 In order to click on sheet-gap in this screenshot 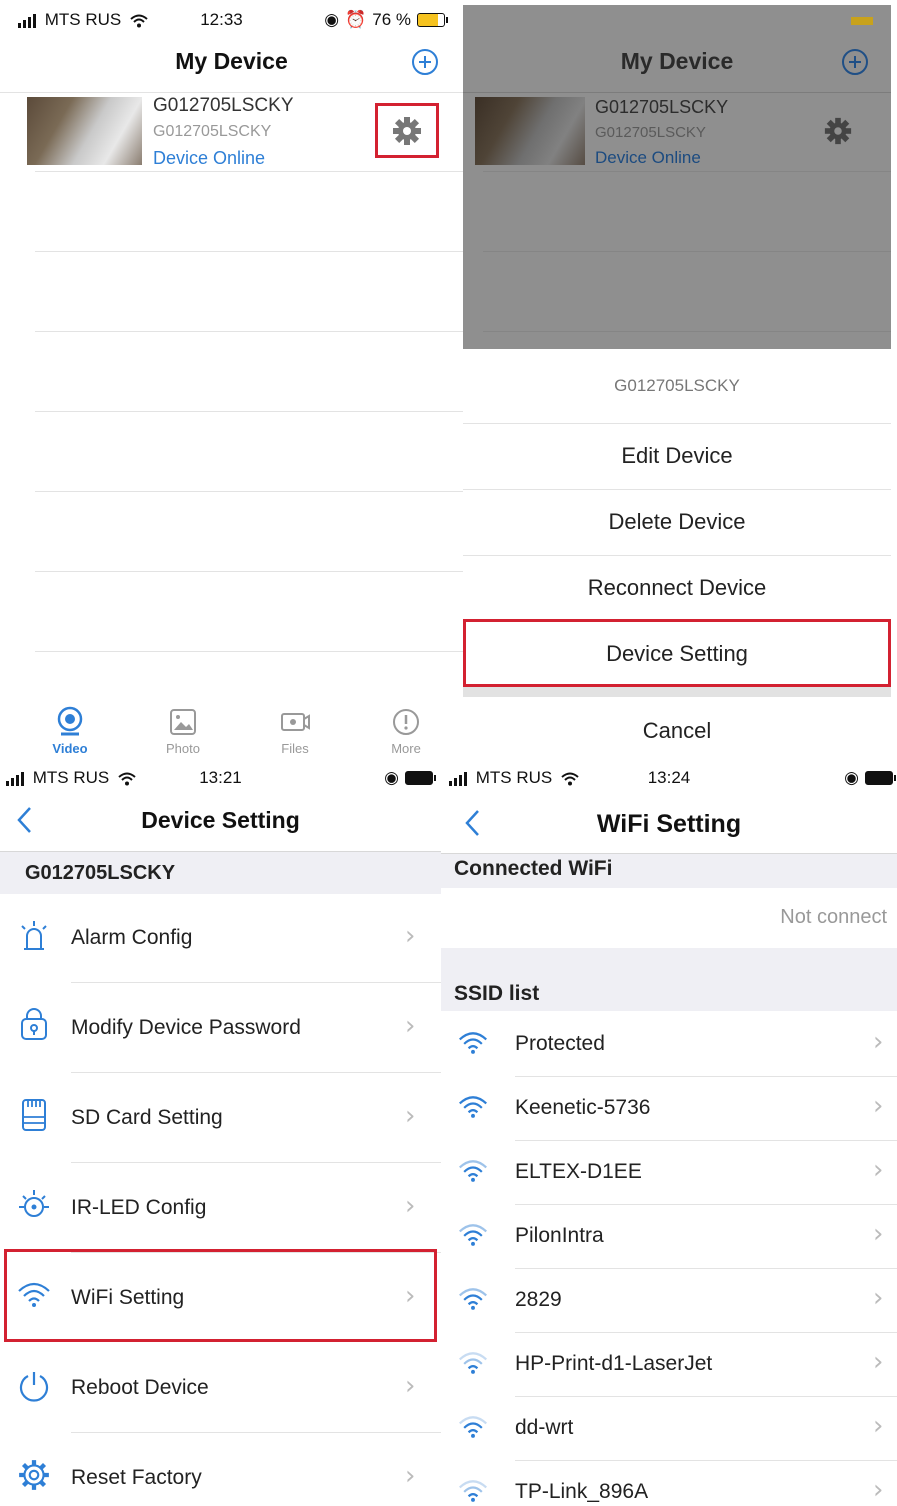, I will do `click(677, 692)`.